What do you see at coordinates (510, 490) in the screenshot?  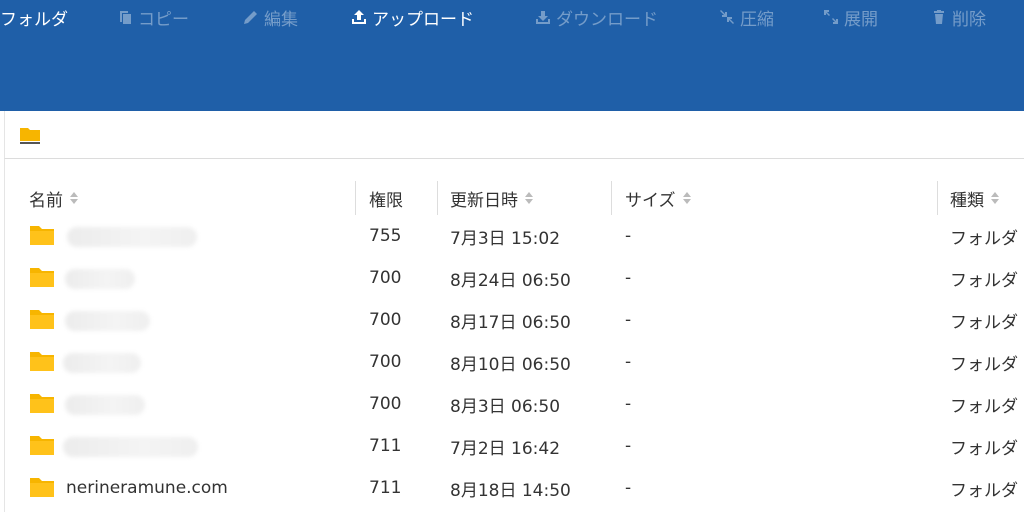 I see `modified-cell: 8月18日 14:50` at bounding box center [510, 490].